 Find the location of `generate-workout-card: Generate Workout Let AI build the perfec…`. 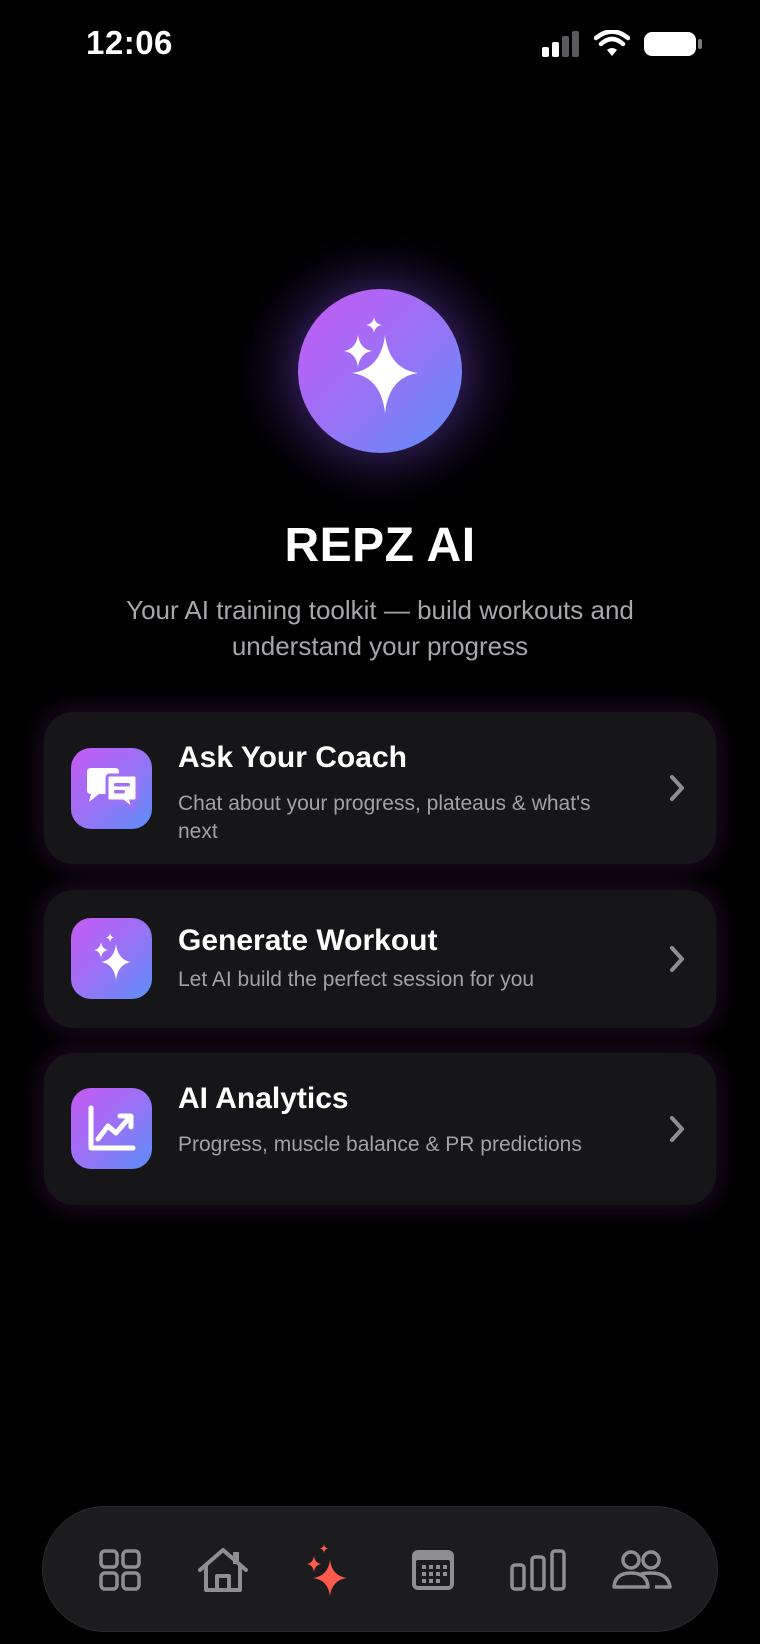

generate-workout-card: Generate Workout Let AI build the perfec… is located at coordinates (380, 959).